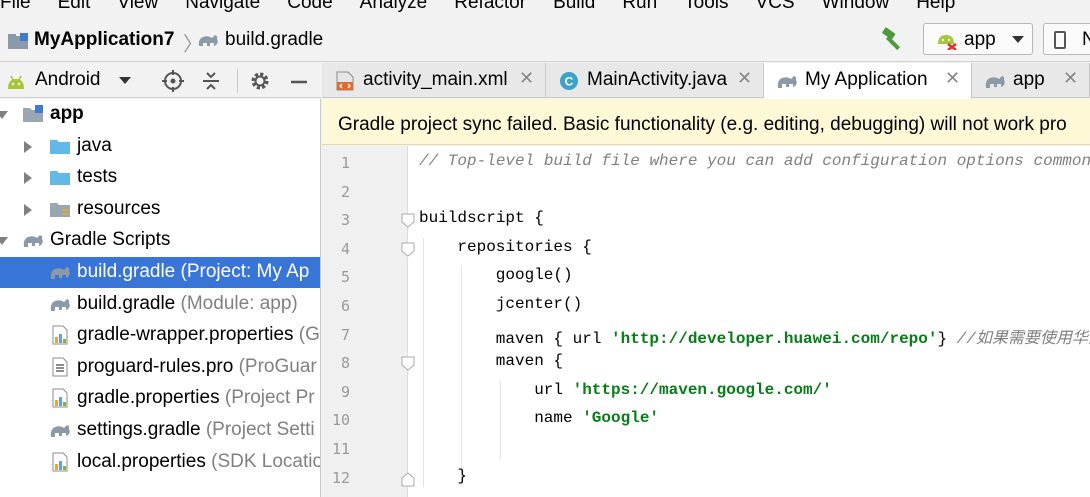  What do you see at coordinates (534, 275) in the screenshot?
I see `code-token: google()` at bounding box center [534, 275].